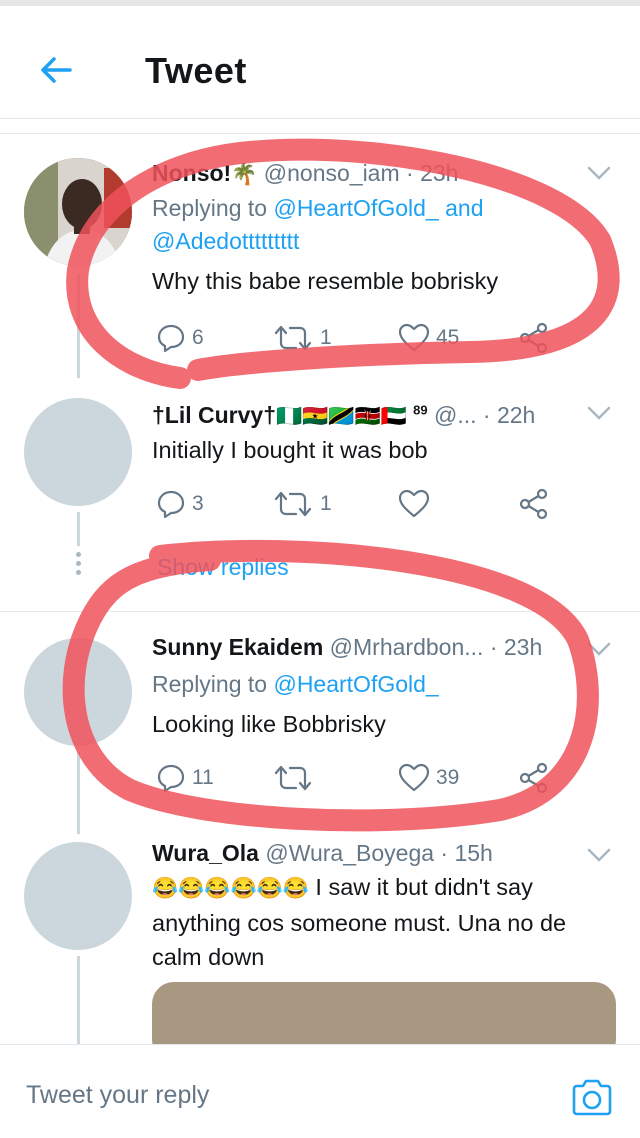 This screenshot has height=1138, width=640. I want to click on author-name: †Lil Curvy†, so click(214, 415).